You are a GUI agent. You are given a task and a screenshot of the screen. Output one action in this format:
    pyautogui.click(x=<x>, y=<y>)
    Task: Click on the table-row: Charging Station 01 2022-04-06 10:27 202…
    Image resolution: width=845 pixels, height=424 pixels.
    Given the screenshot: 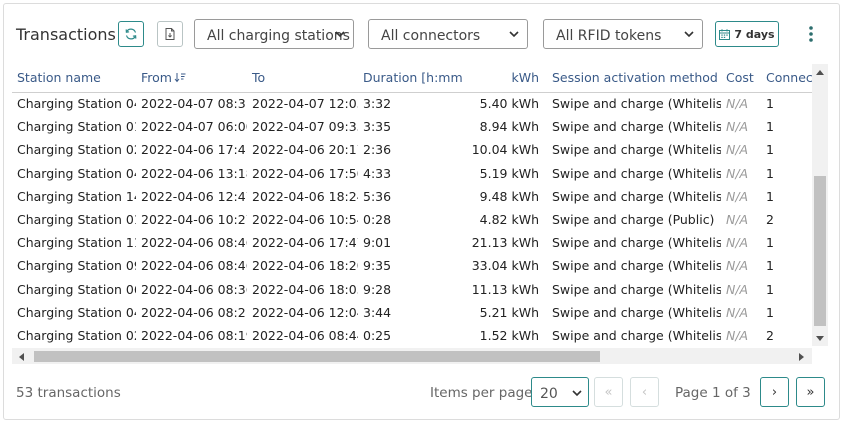 What is the action you would take?
    pyautogui.click(x=412, y=219)
    